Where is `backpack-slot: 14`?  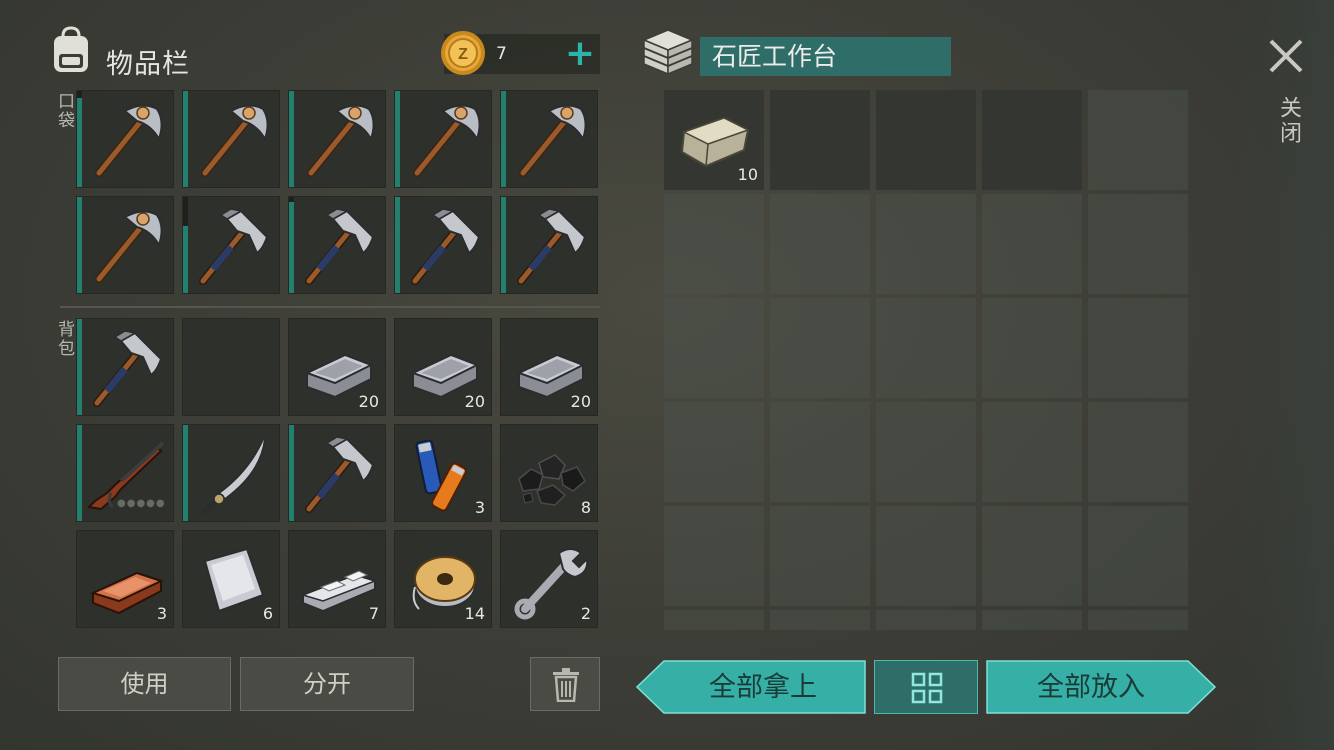 backpack-slot: 14 is located at coordinates (443, 579).